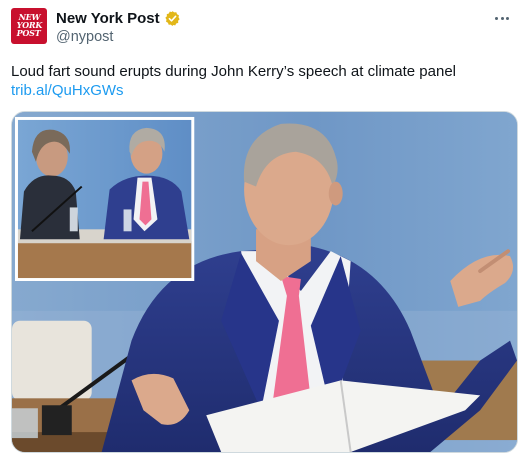  What do you see at coordinates (108, 18) in the screenshot?
I see `display-name: New York Post` at bounding box center [108, 18].